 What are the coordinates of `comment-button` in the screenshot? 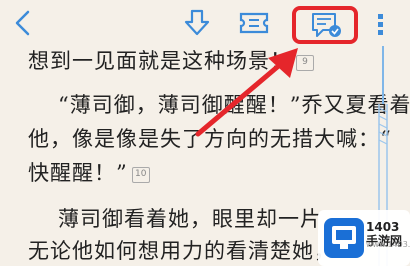 It's located at (325, 25).